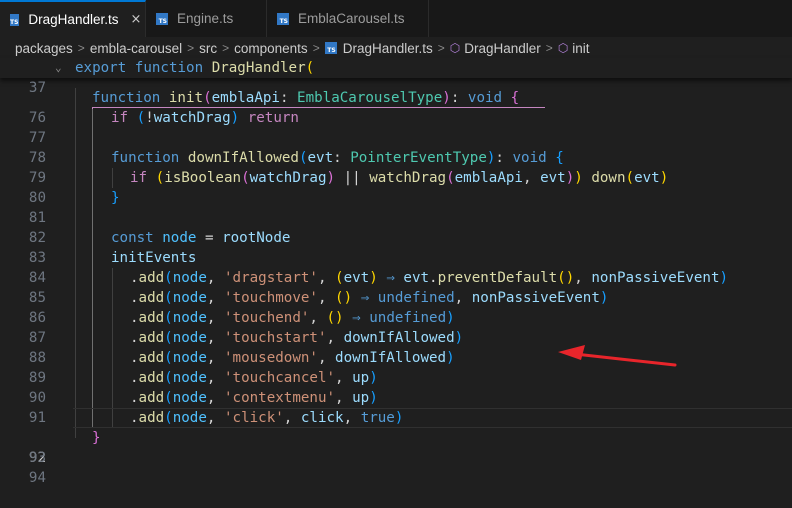  I want to click on breadcrumb-function: DragHandler, so click(502, 48).